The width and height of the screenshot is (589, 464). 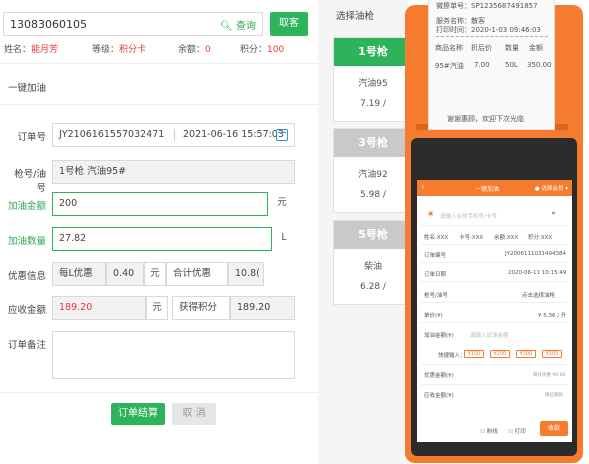 I want to click on print-ticket-checkbox: ☑ 粉线, so click(x=489, y=431).